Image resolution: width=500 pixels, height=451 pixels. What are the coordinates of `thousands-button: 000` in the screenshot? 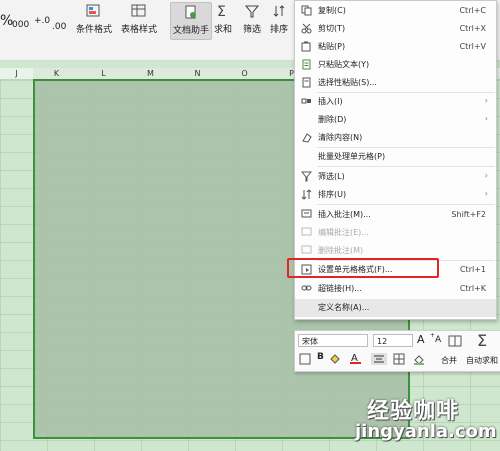 It's located at (20, 25).